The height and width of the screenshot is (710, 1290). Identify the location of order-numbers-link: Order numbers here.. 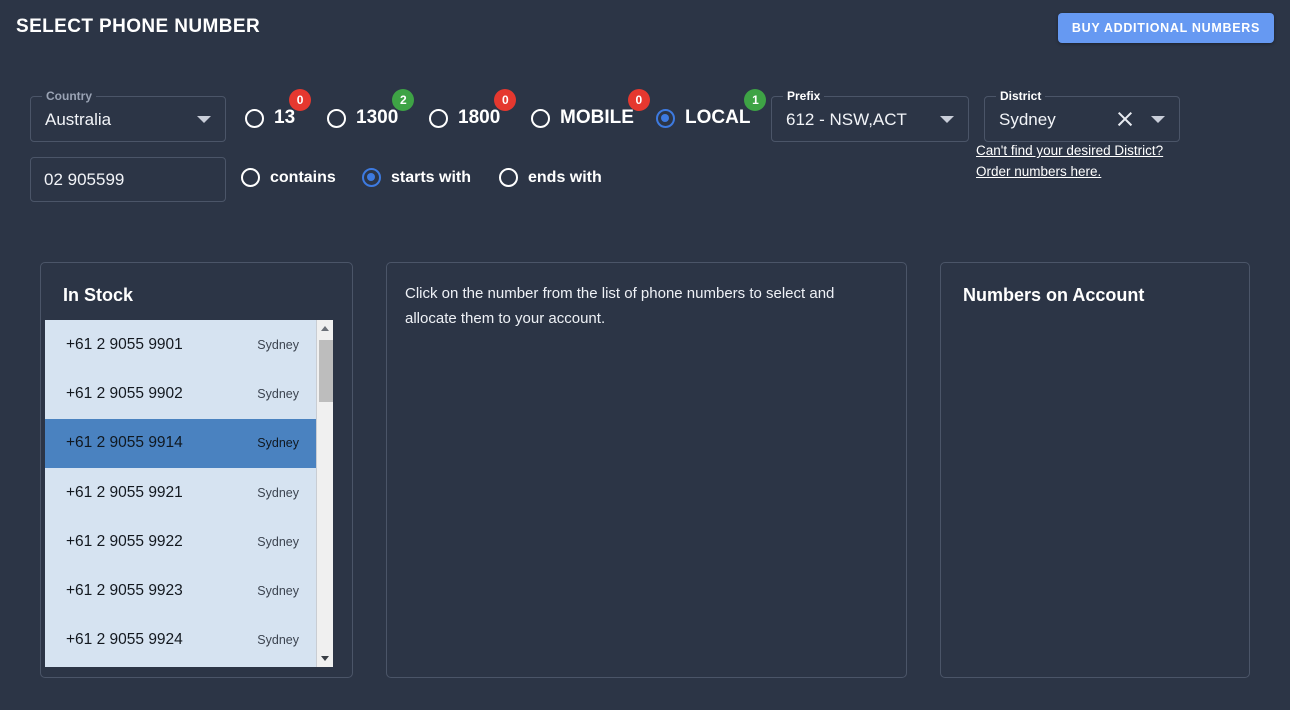
(1038, 171).